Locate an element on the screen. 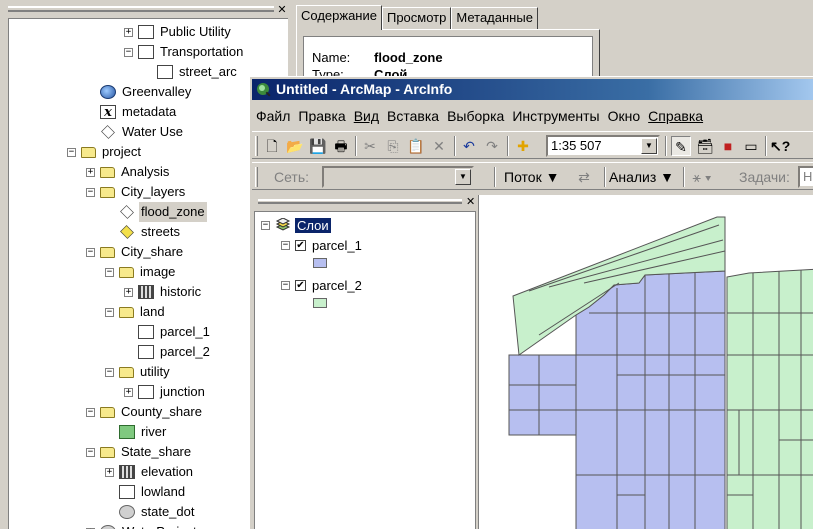  database-icon is located at coordinates (108, 527).